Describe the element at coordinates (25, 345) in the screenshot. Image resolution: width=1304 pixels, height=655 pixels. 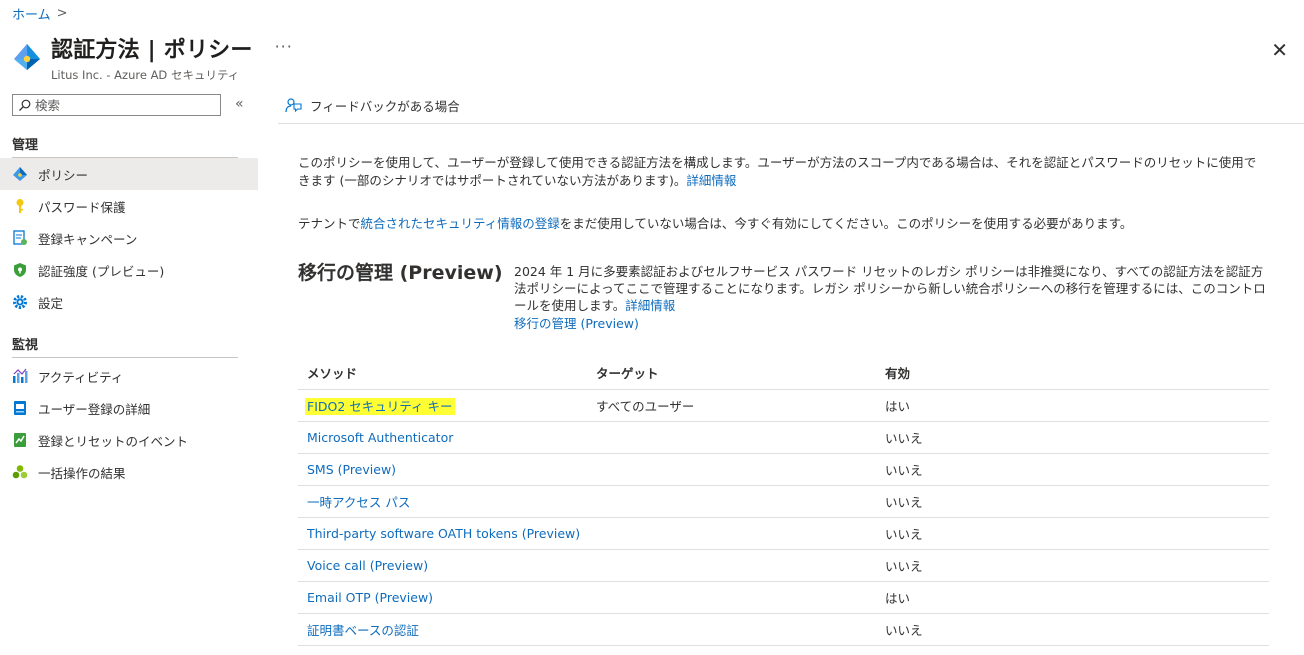
I see `nav-section-monitor: 監視` at that location.